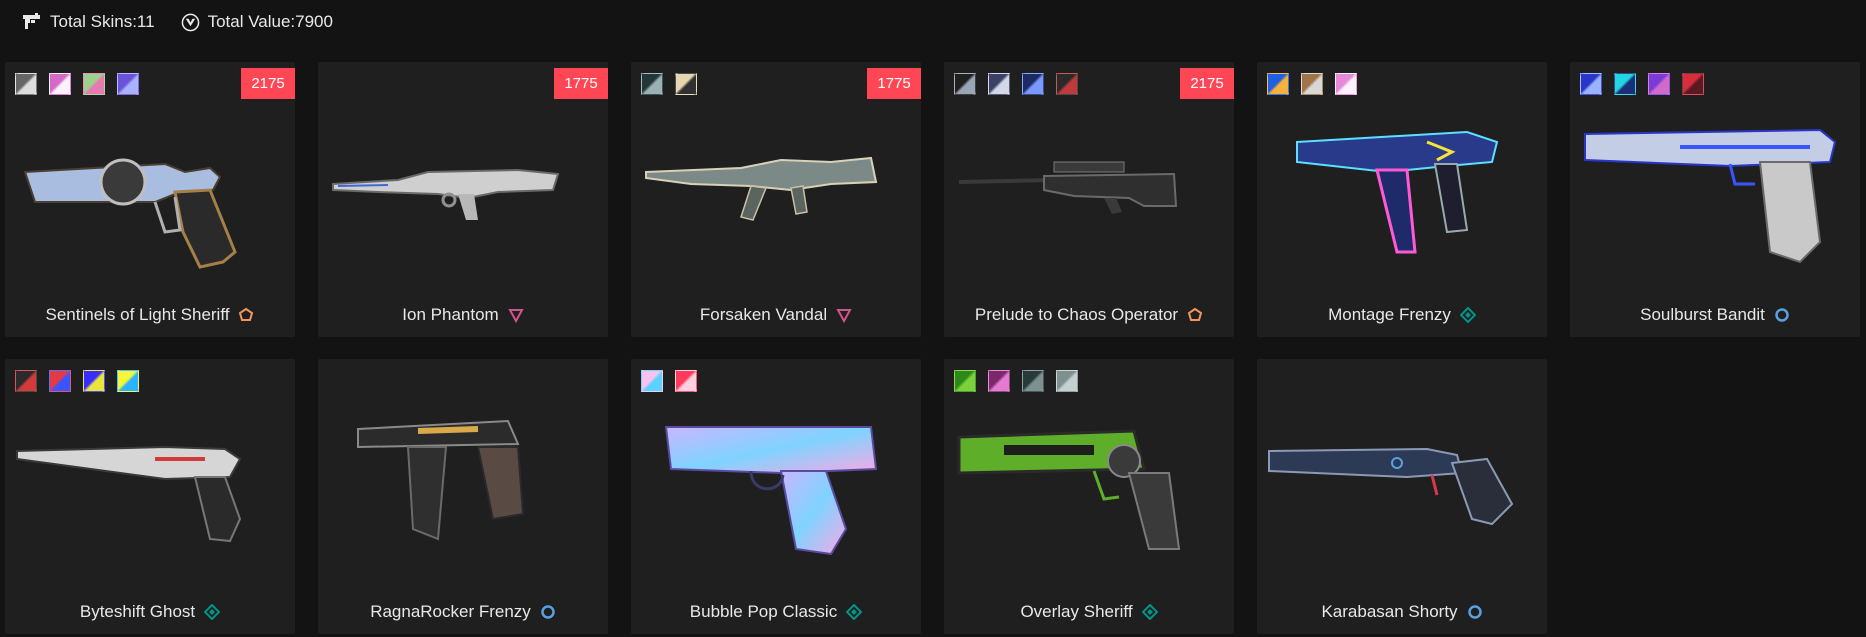 The width and height of the screenshot is (1866, 637). Describe the element at coordinates (763, 611) in the screenshot. I see `skin-name: Bubble Pop Classic` at that location.